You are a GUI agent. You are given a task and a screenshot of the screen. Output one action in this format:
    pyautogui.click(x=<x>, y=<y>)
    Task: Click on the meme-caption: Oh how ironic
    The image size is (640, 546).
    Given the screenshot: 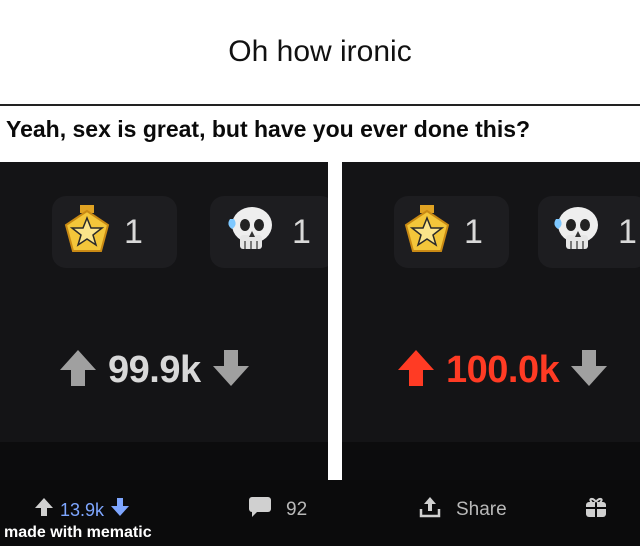 What is the action you would take?
    pyautogui.click(x=320, y=51)
    